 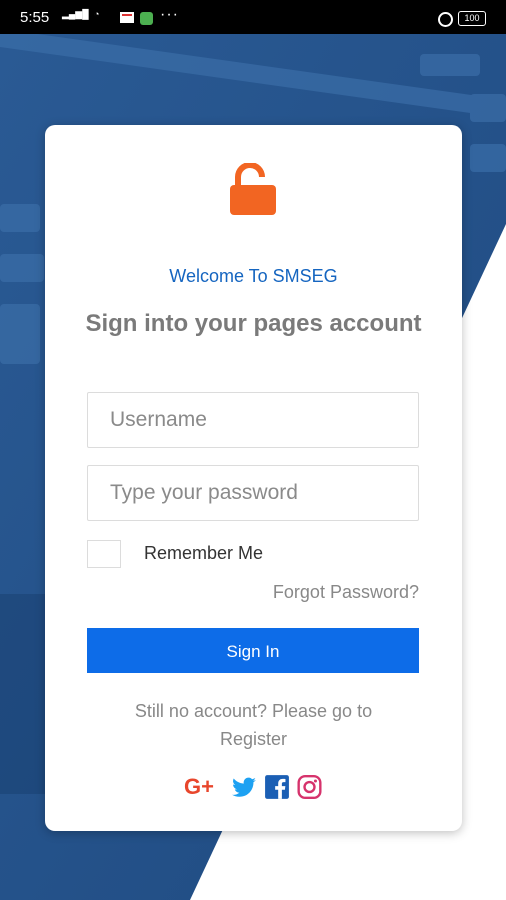 What do you see at coordinates (253, 276) in the screenshot?
I see `welcome-text: Welcome To SMSEG` at bounding box center [253, 276].